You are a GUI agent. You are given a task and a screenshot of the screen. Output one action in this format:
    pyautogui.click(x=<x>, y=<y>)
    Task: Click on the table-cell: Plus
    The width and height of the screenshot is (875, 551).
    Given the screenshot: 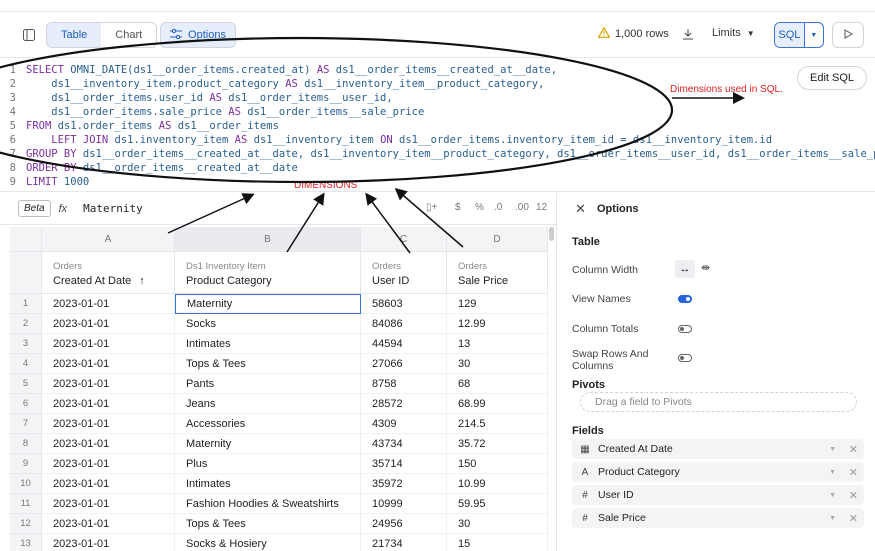 What is the action you would take?
    pyautogui.click(x=268, y=464)
    